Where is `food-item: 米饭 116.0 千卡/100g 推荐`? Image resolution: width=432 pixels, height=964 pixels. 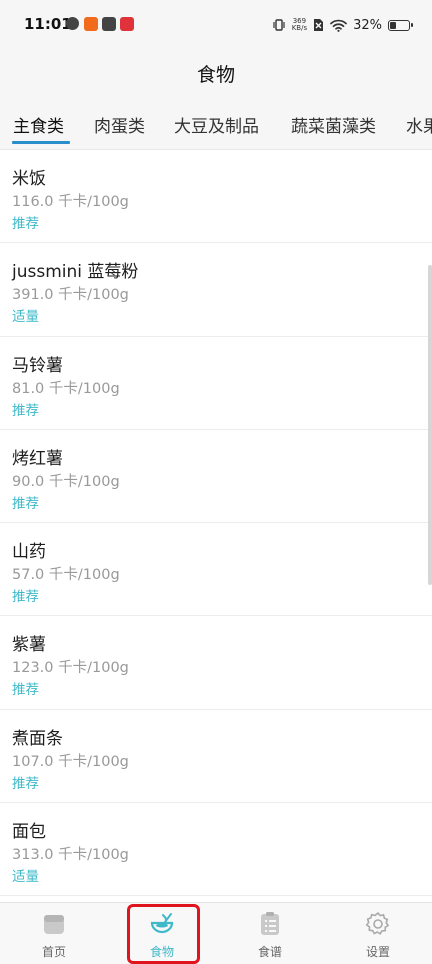
food-item: 米饭 116.0 千卡/100g 推荐 is located at coordinates (216, 197).